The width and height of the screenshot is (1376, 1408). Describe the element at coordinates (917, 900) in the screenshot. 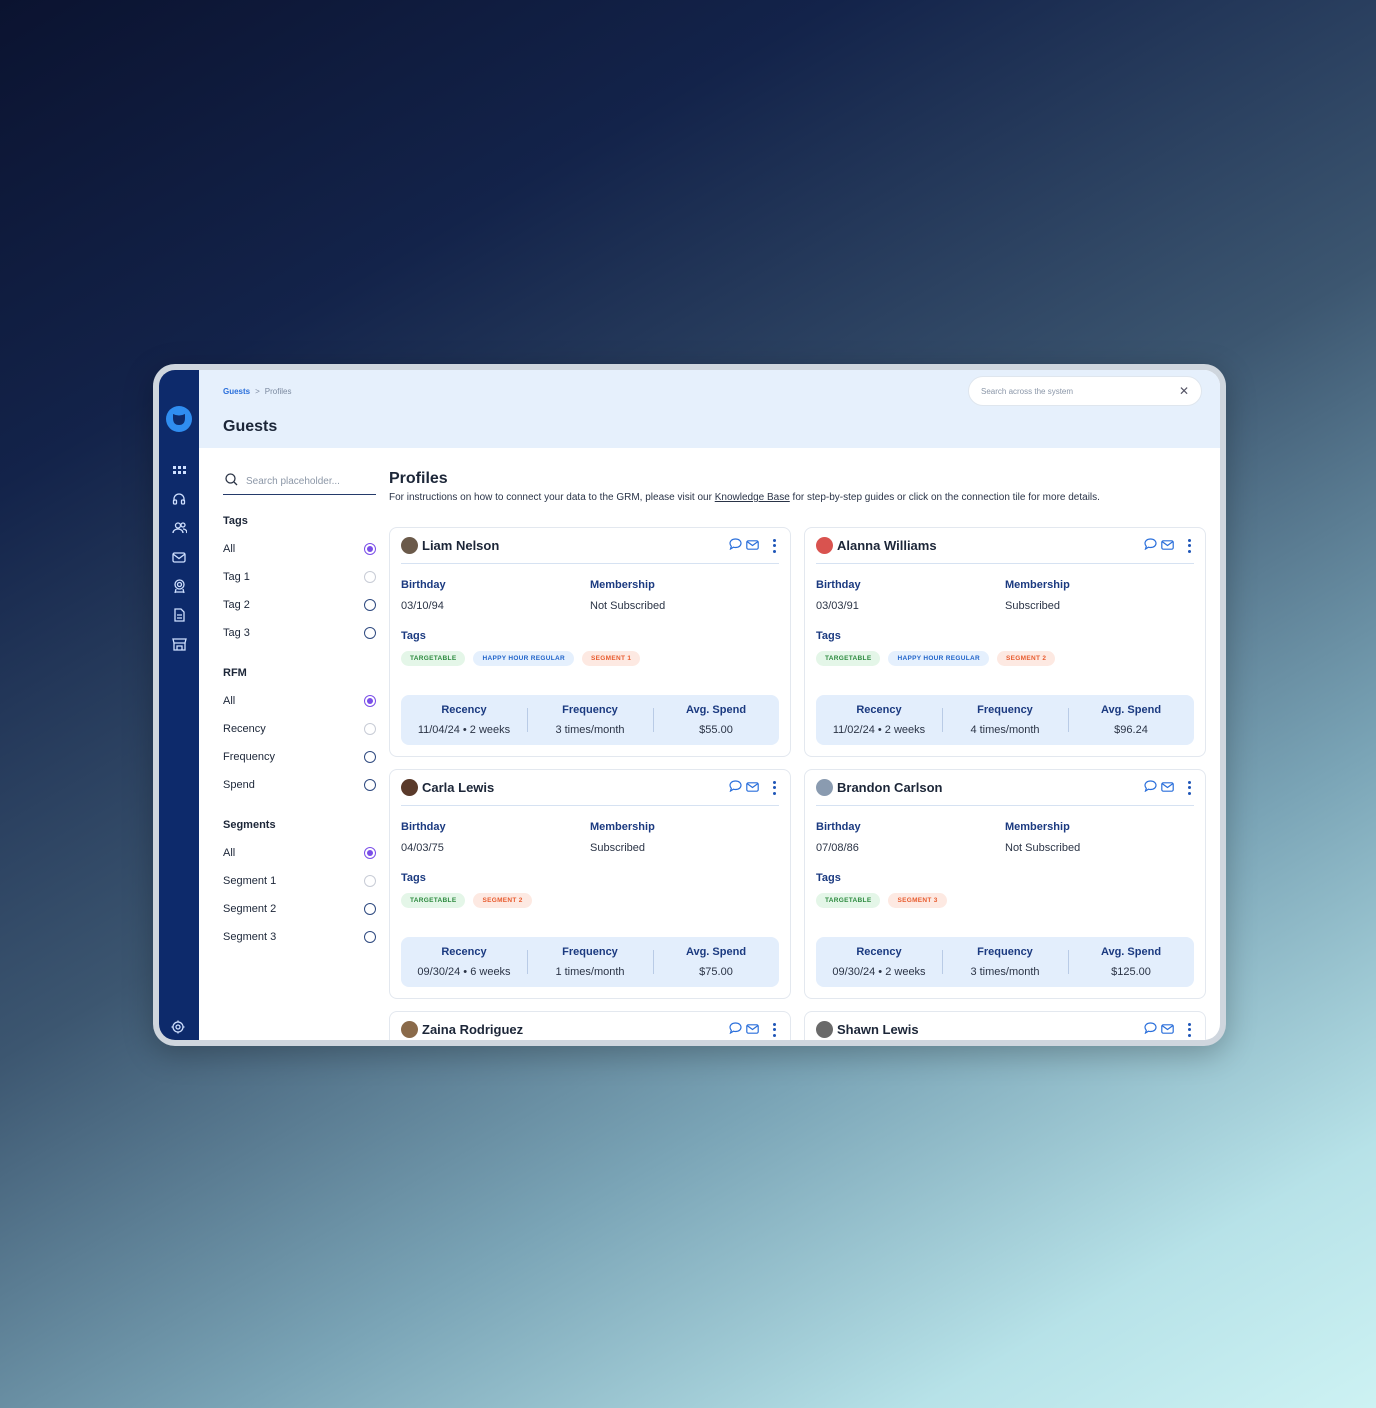

I see `tag-badge: SEGMENT 3` at that location.